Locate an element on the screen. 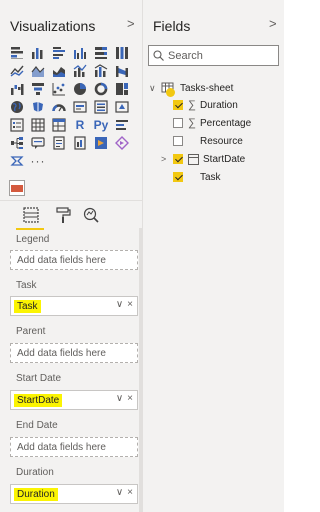  search-placeholder: Search is located at coordinates (185, 55).